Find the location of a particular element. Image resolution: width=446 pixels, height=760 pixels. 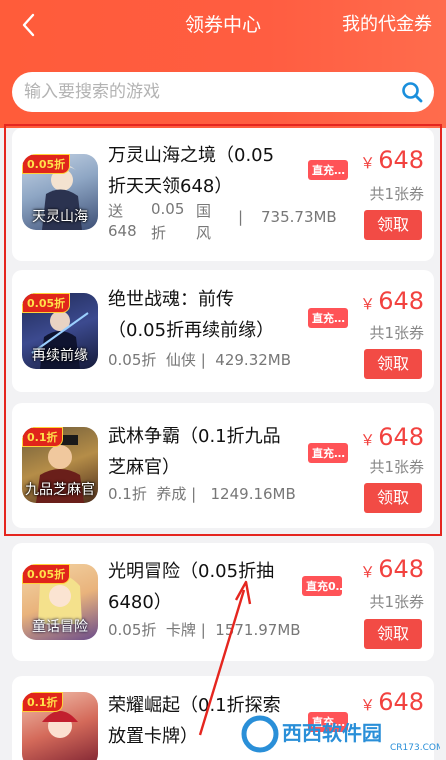

game-icon: 0.1折 is located at coordinates (60, 726).